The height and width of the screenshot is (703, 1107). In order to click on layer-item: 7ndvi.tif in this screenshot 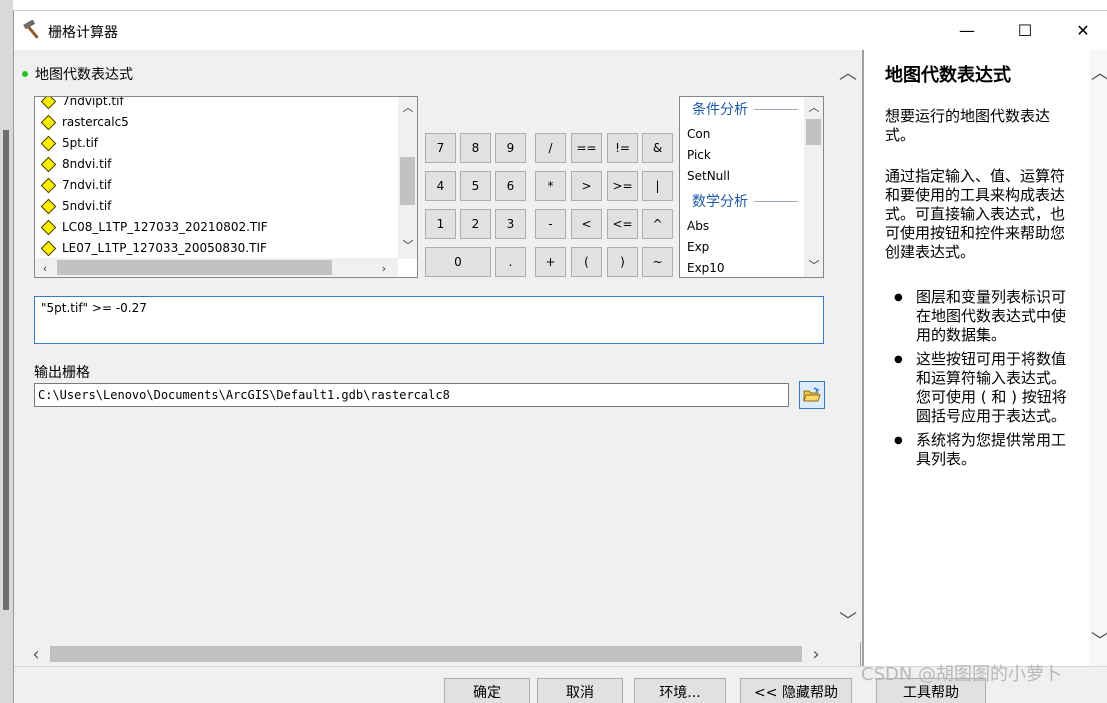, I will do `click(75, 185)`.